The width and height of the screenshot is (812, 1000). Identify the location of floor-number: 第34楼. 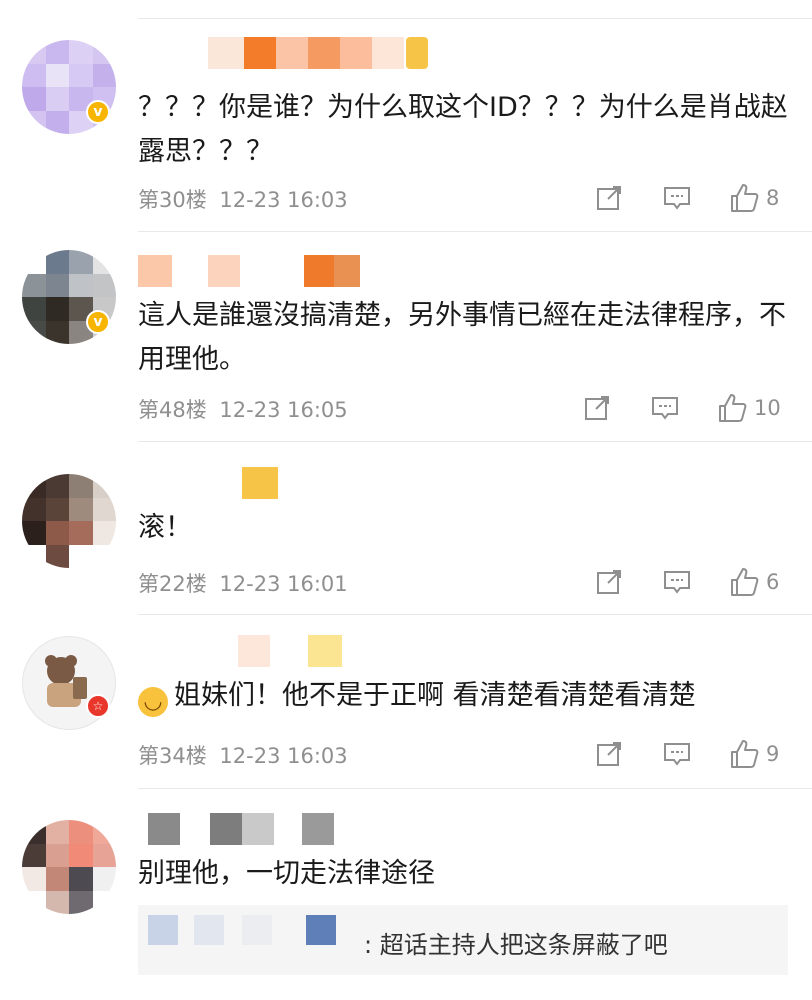
(172, 756).